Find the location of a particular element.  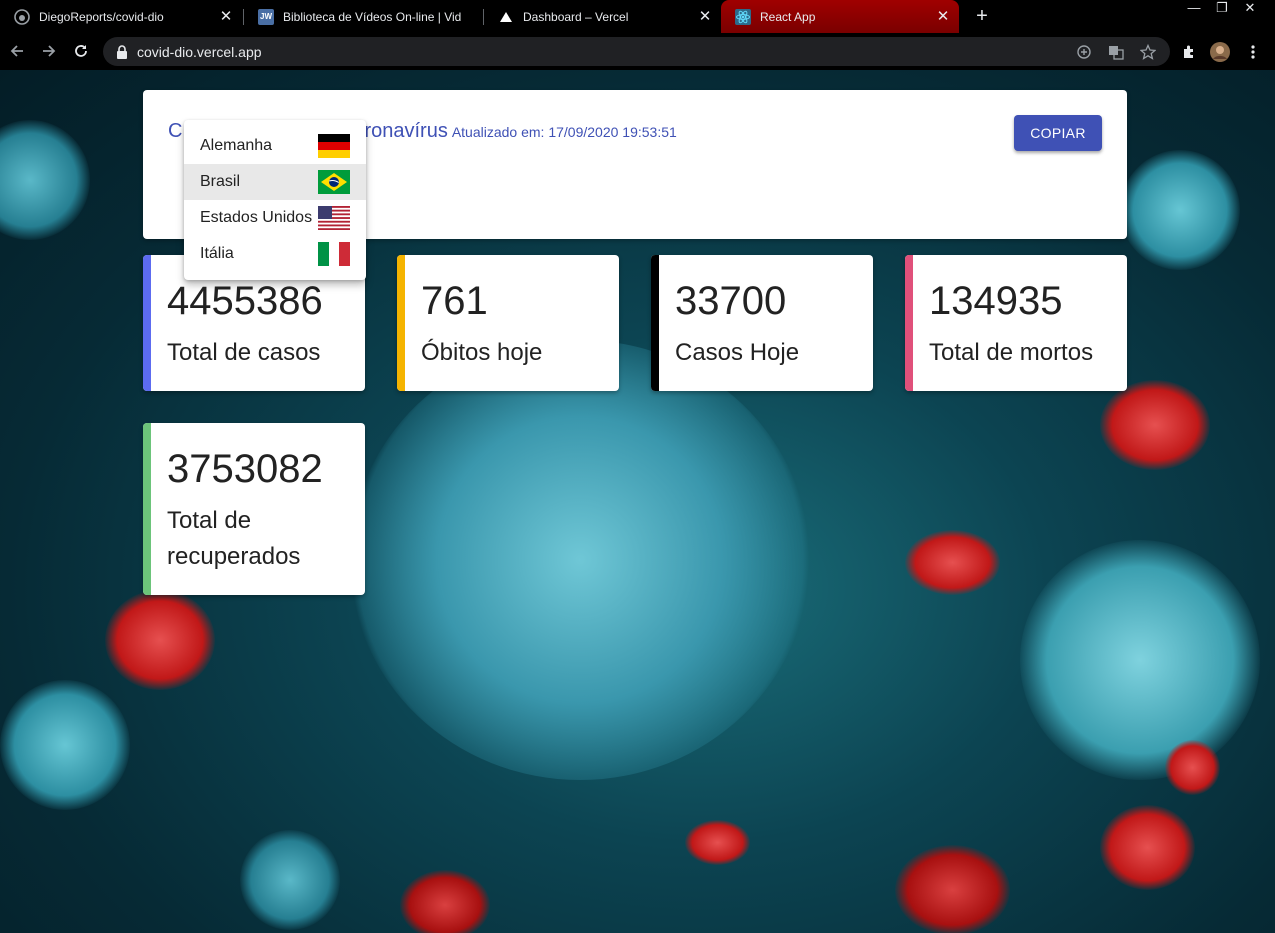

stat-label: Total de casos is located at coordinates (244, 352).